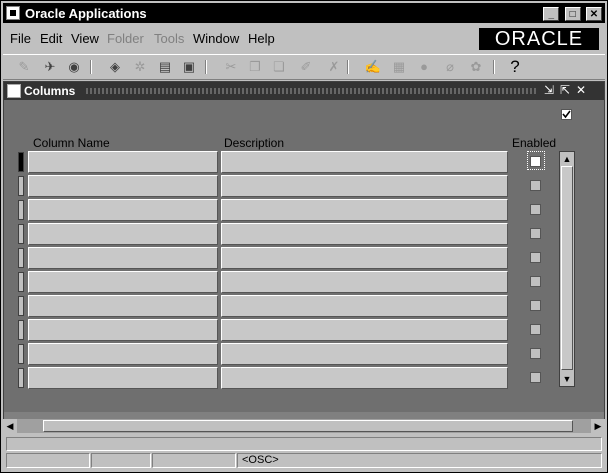 The image size is (608, 473). Describe the element at coordinates (189, 67) in the screenshot. I see `close-form-icon: ▣` at that location.